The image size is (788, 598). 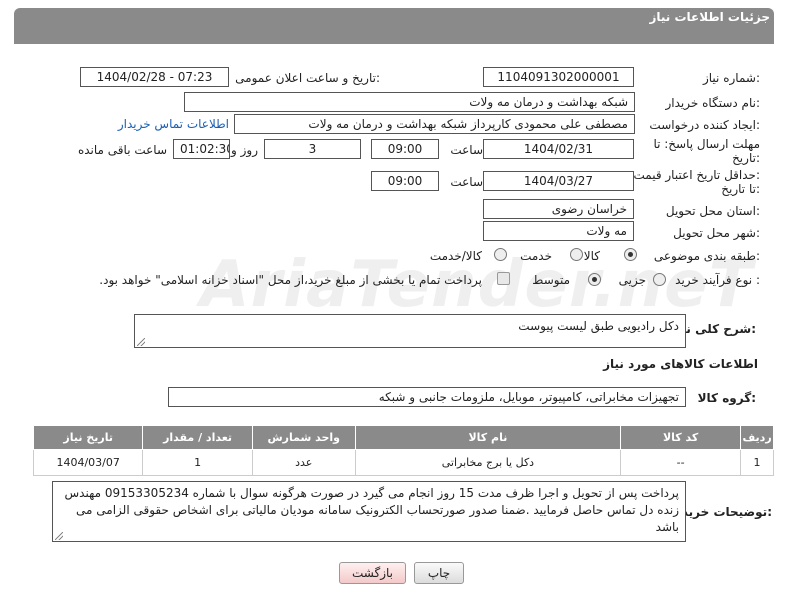 I want to click on price-validity-label-line2: تا تاریخ:, so click(x=740, y=189).